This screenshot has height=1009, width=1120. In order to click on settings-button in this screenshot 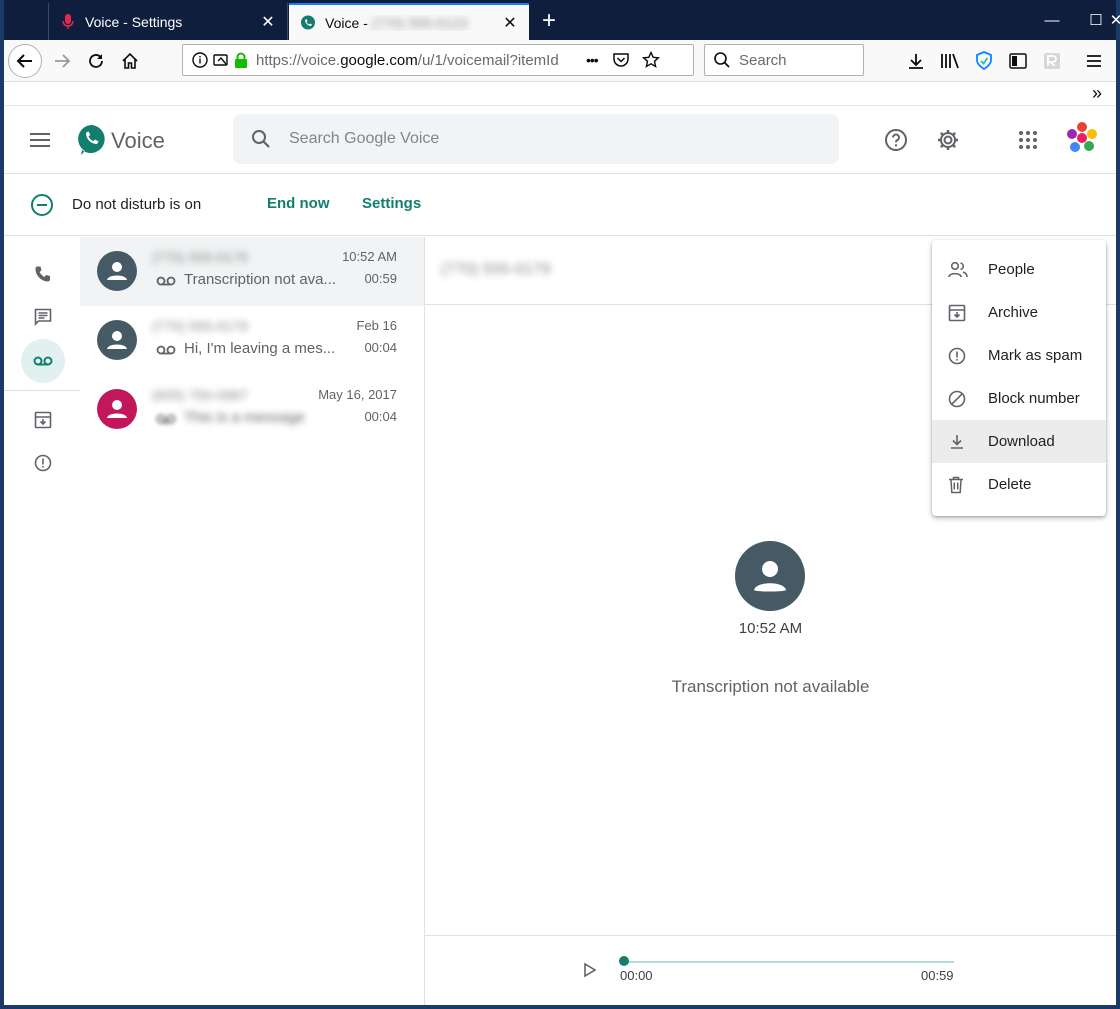, I will do `click(948, 140)`.